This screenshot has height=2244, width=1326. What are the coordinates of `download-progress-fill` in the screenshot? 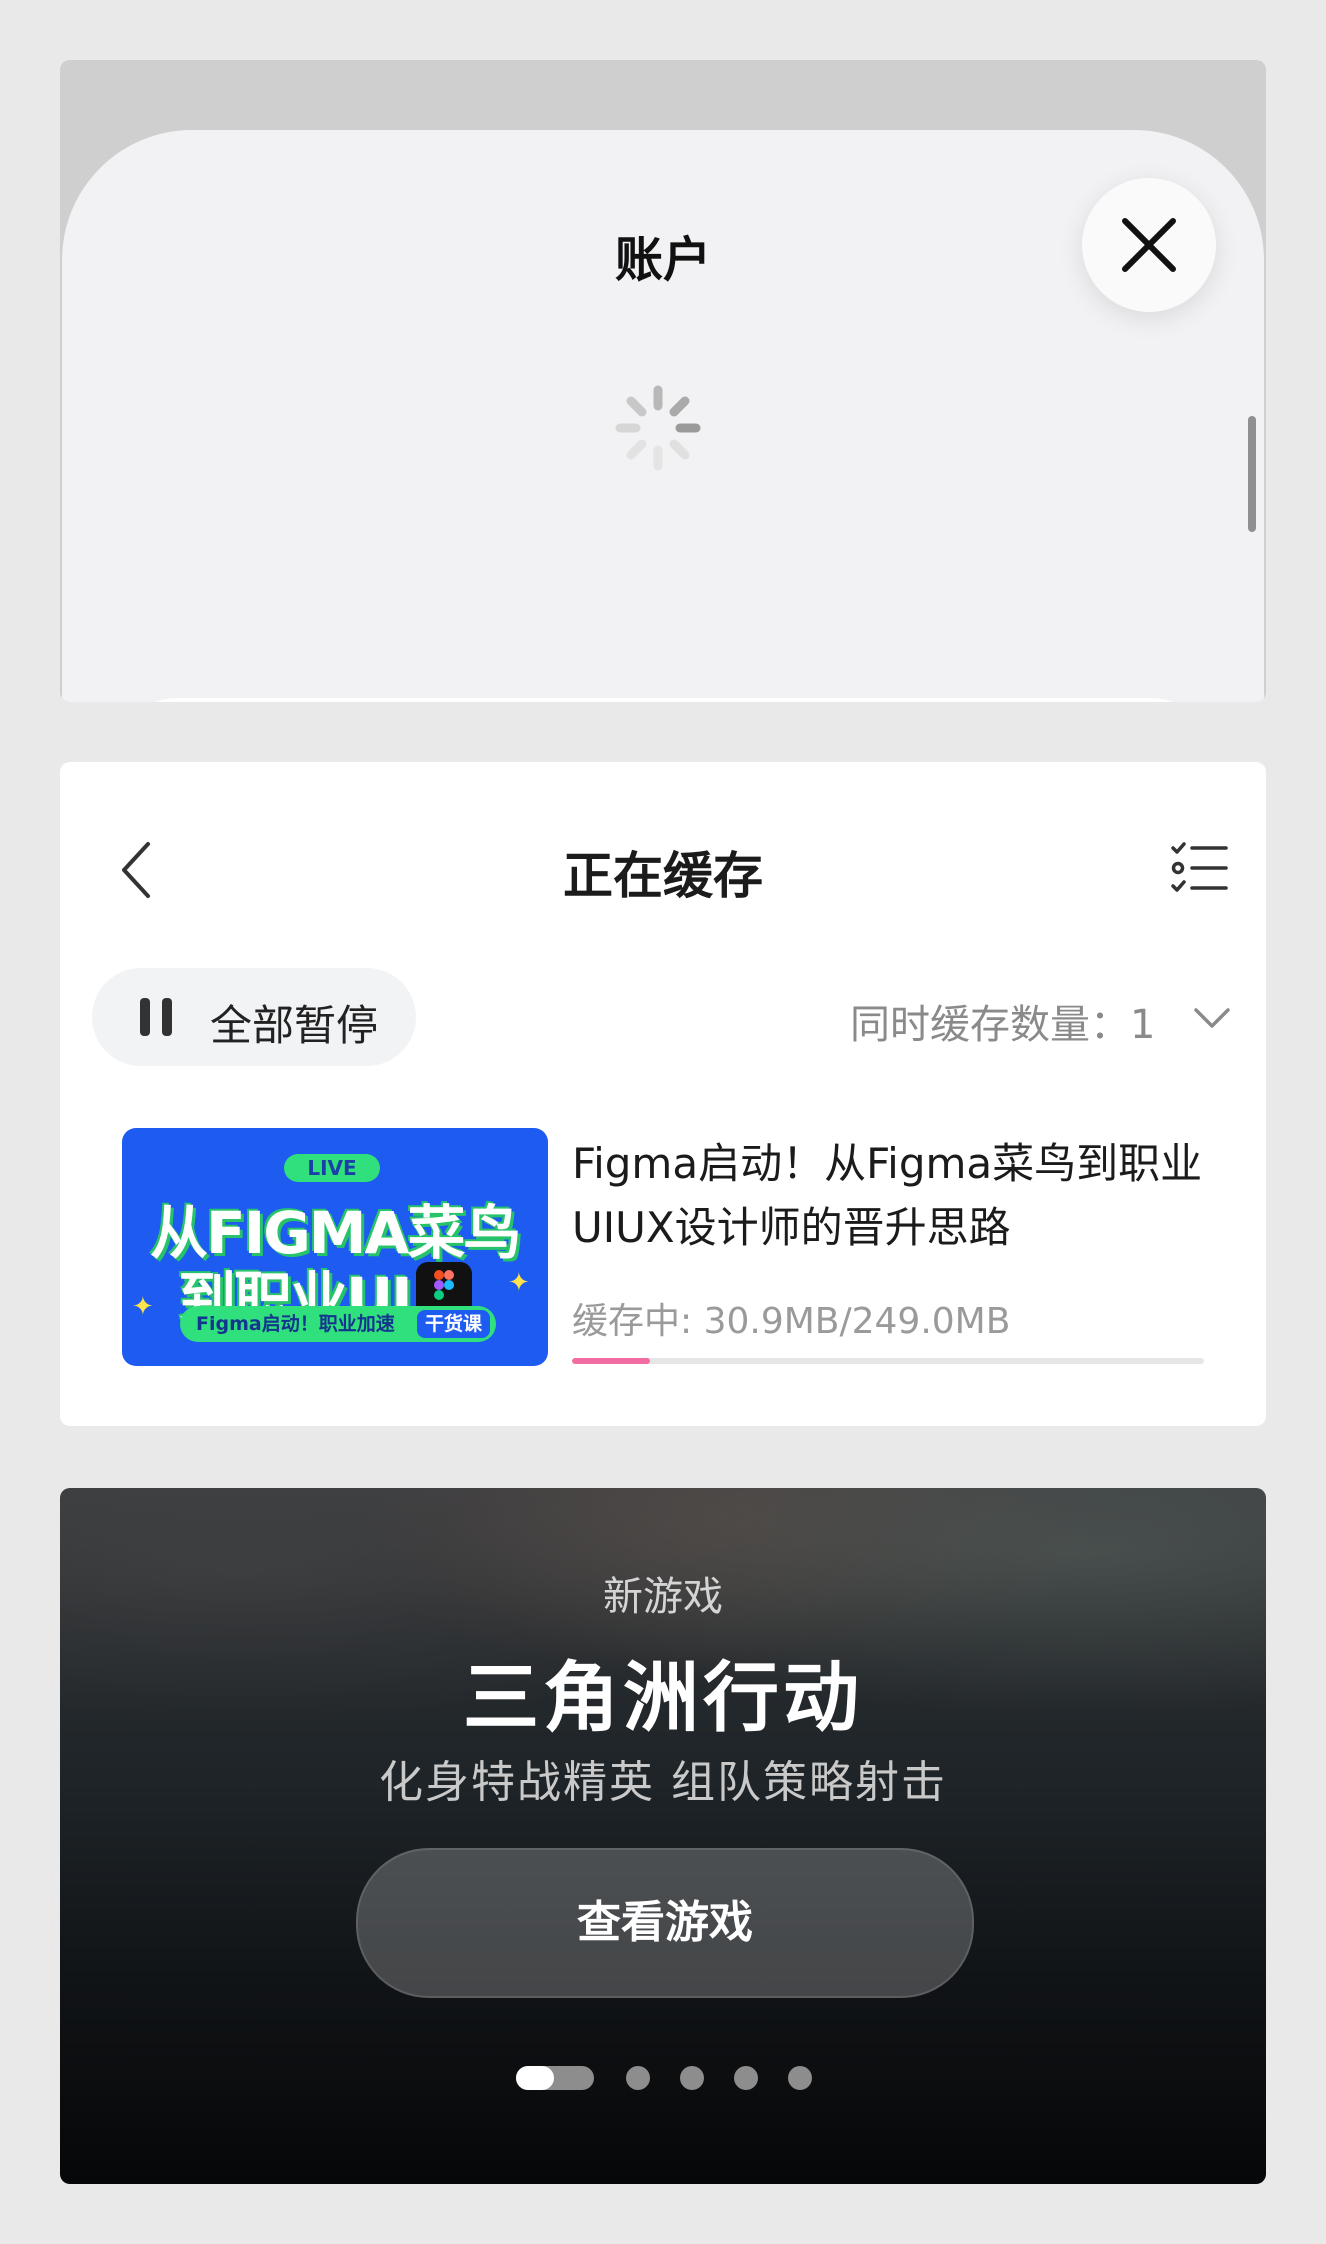 It's located at (611, 1361).